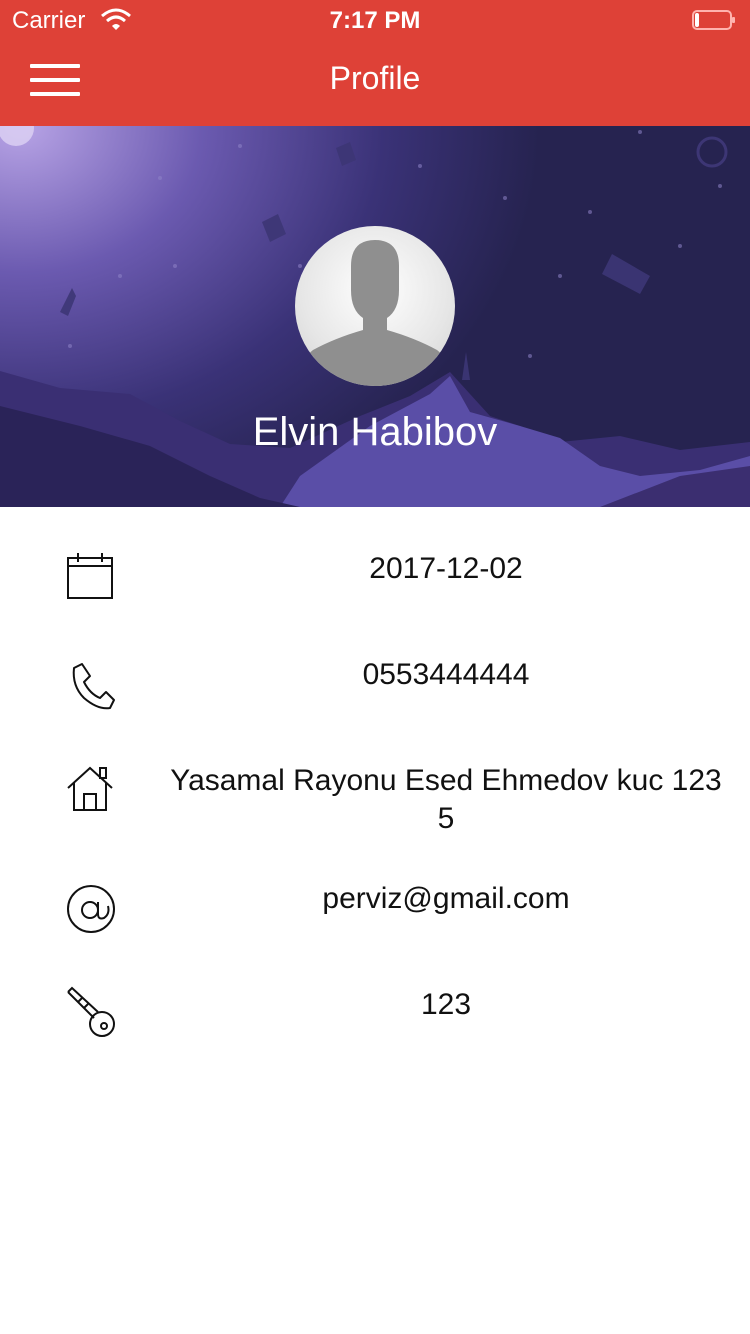 The image size is (750, 1334). I want to click on home-icon, so click(90, 788).